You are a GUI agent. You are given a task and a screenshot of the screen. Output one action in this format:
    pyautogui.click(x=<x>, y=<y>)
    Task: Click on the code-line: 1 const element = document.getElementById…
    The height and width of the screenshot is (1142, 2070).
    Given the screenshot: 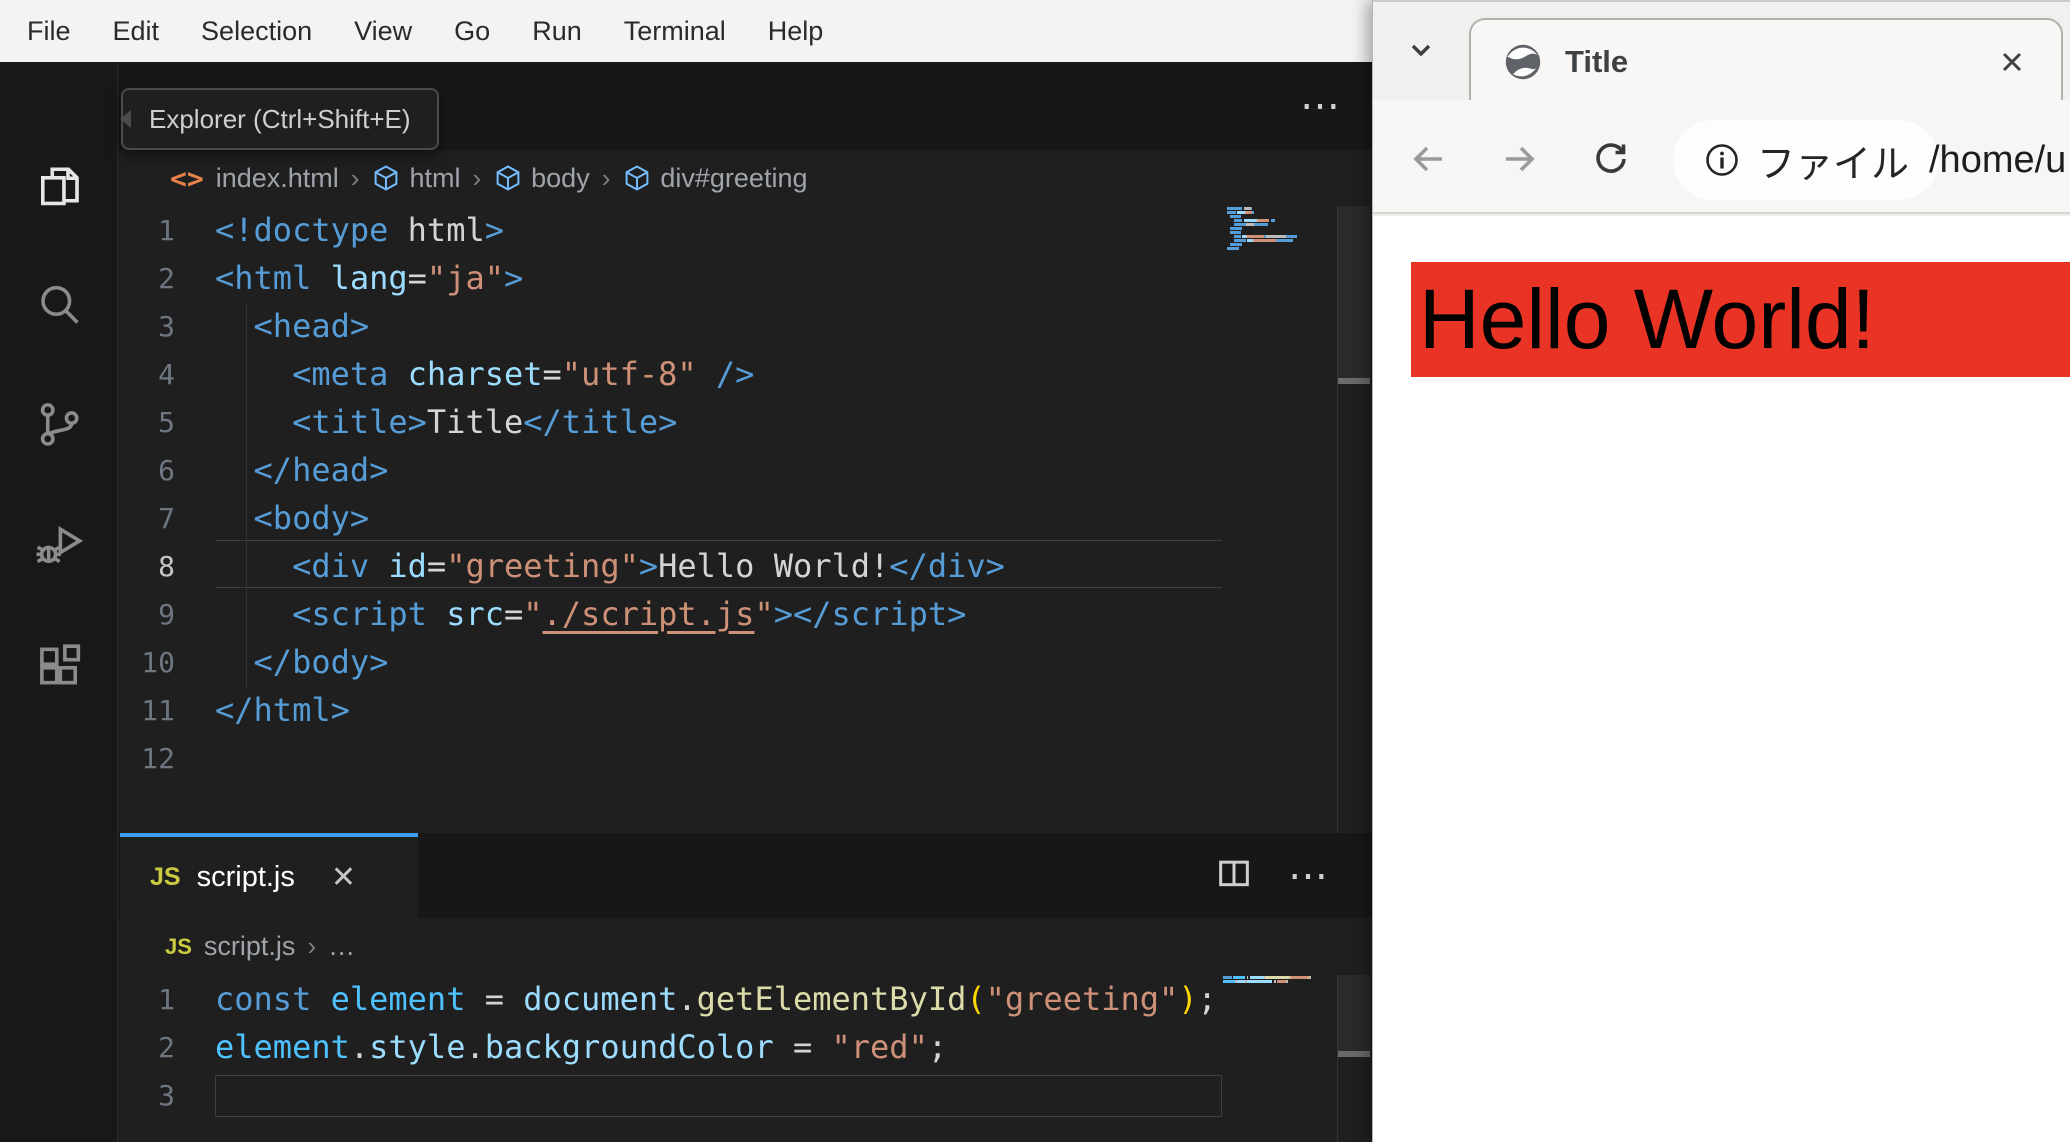 What is the action you would take?
    pyautogui.click(x=745, y=999)
    